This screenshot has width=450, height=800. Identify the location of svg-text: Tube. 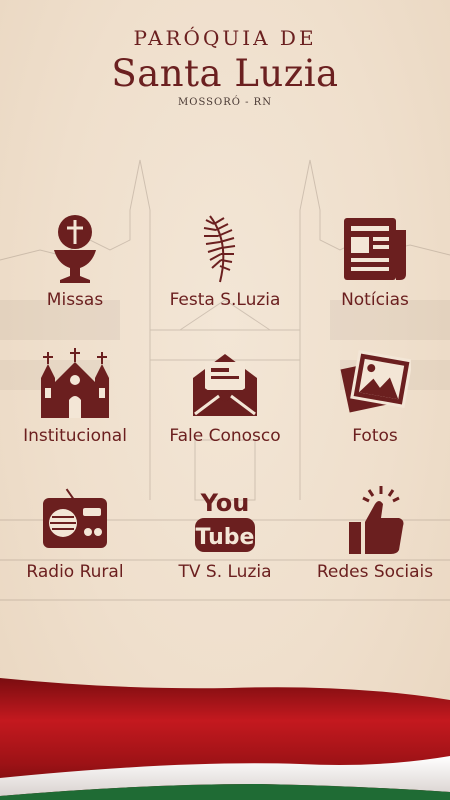
(225, 537).